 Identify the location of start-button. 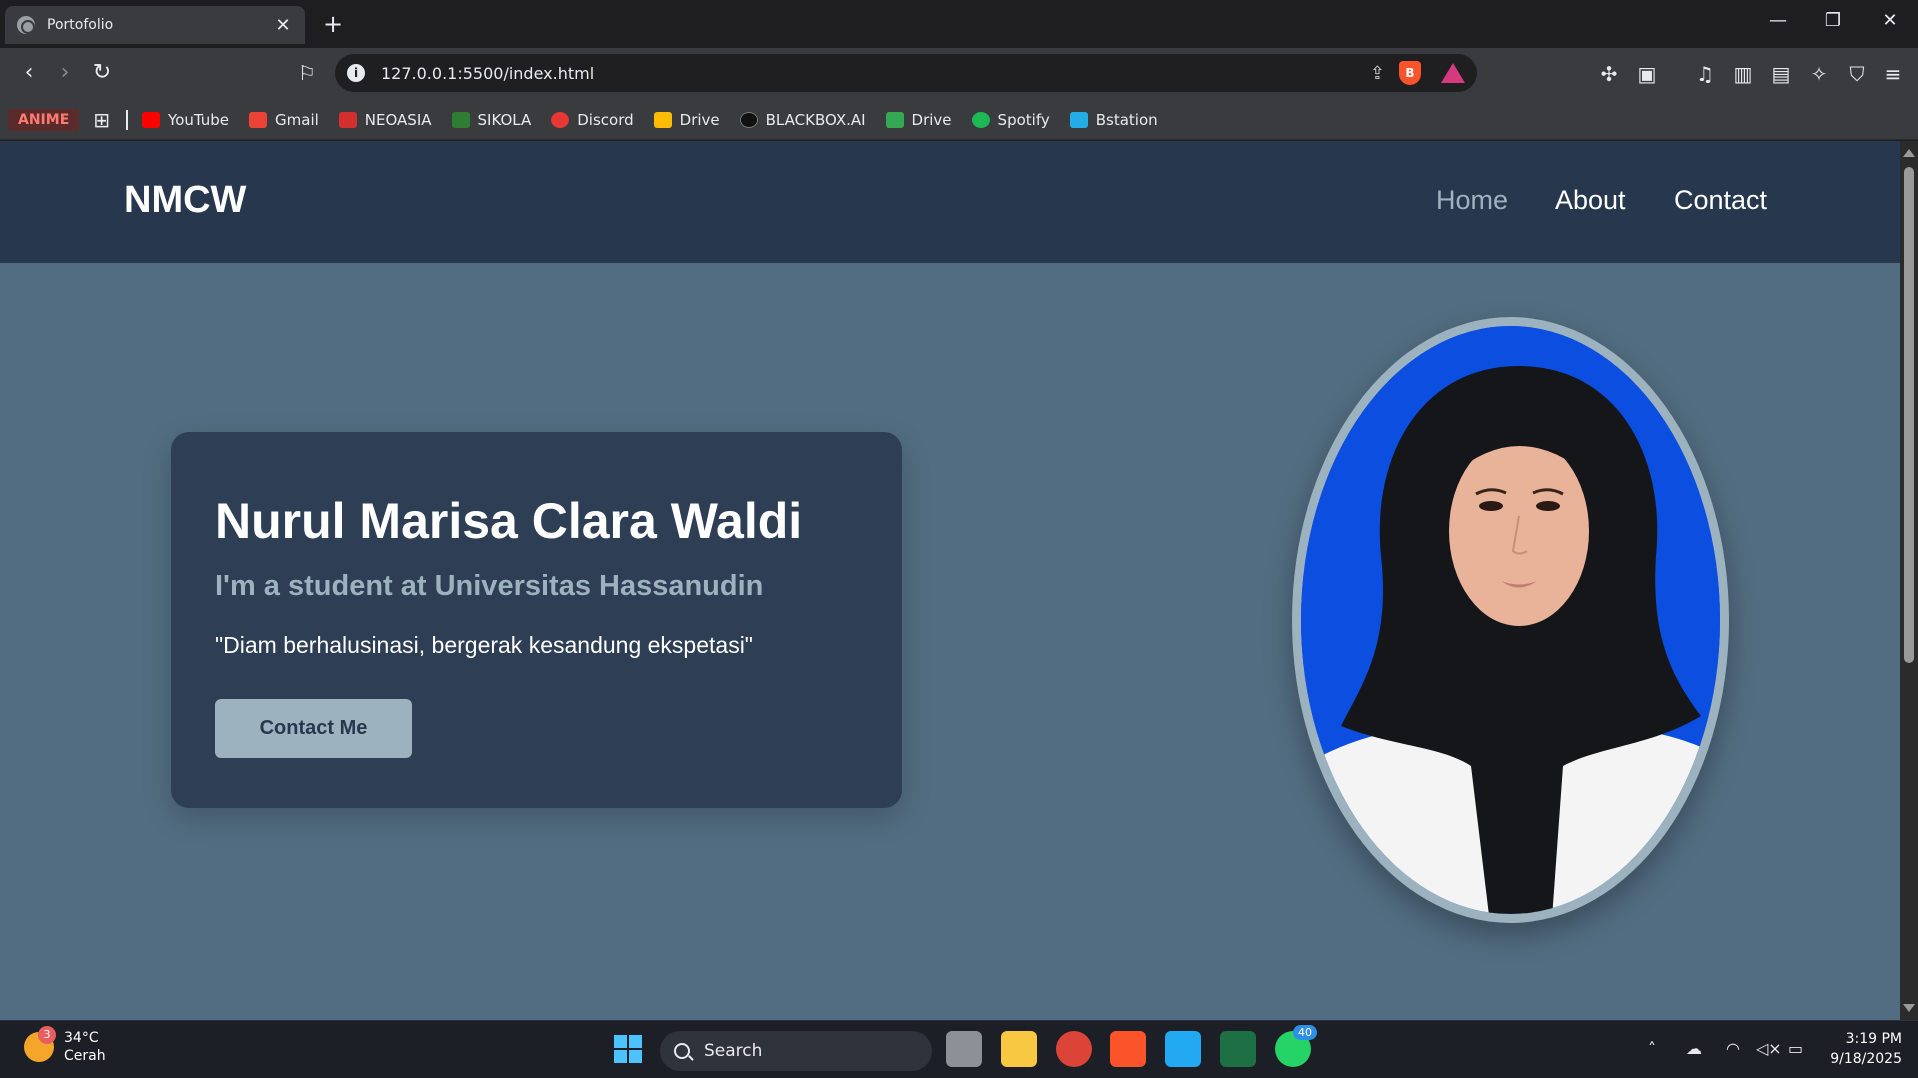
(628, 1049).